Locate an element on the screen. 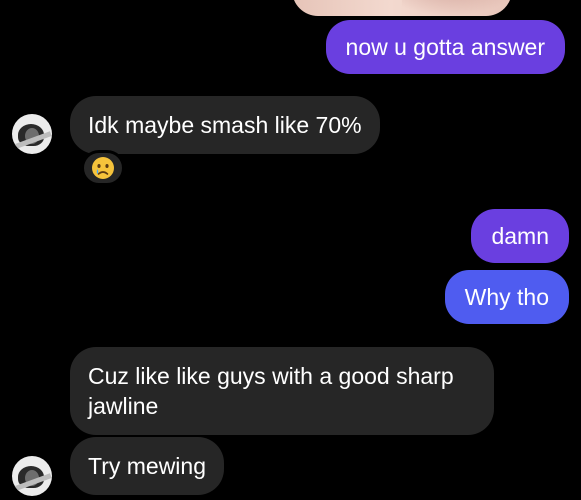  shared-photo-message is located at coordinates (402, 8).